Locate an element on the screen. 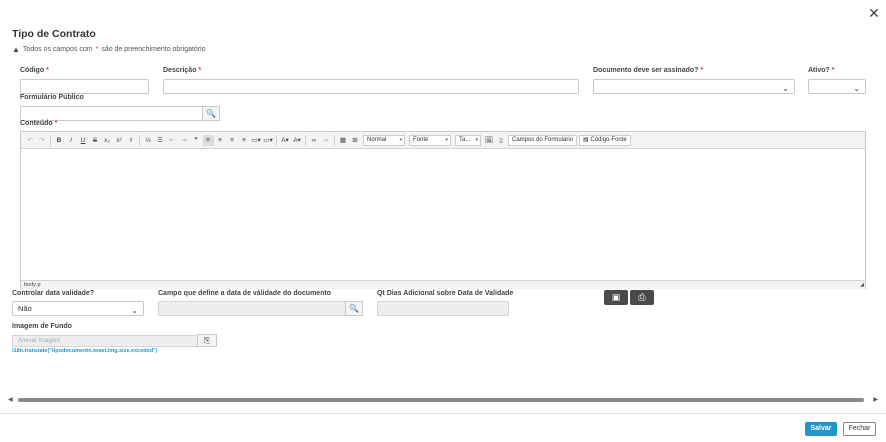 The image size is (886, 442). codigo-input is located at coordinates (84, 86).